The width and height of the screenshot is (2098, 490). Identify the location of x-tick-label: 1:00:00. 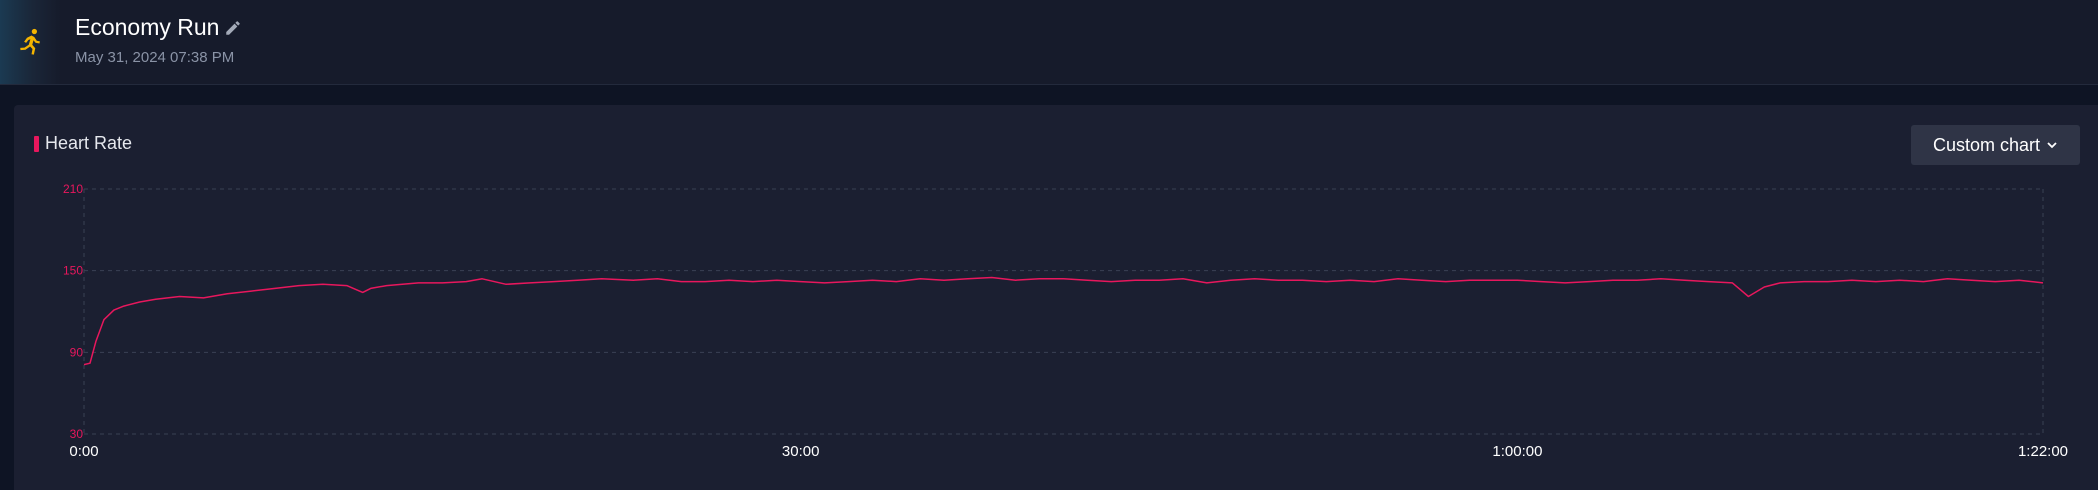
(1517, 451).